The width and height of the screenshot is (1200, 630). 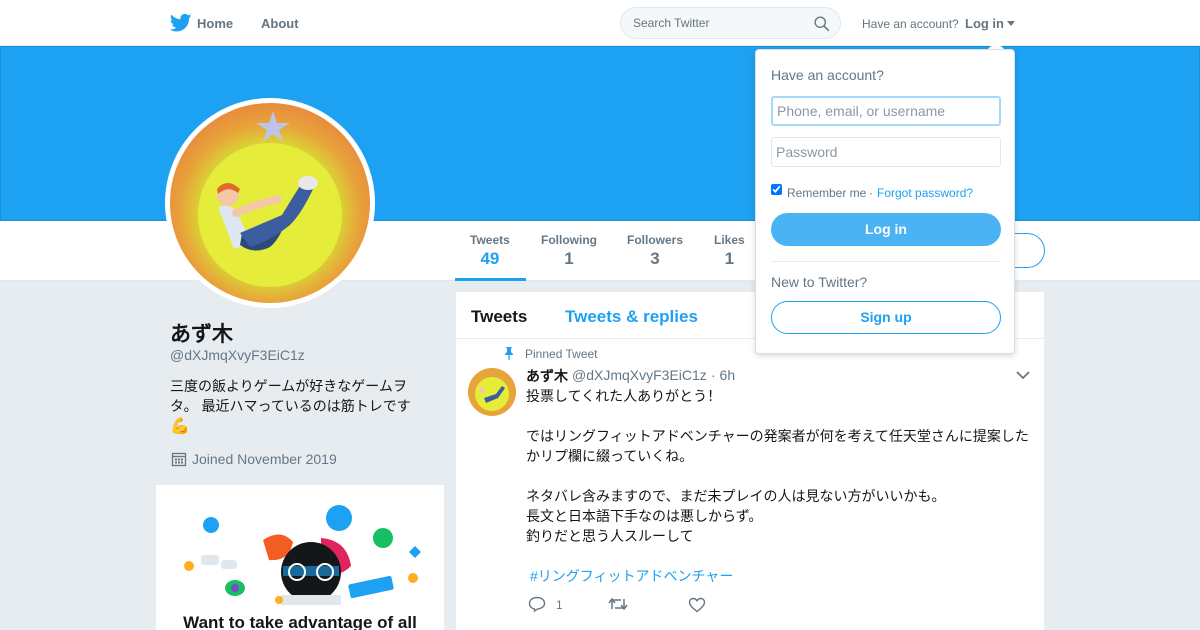 I want to click on profile-avatar, so click(x=270, y=203).